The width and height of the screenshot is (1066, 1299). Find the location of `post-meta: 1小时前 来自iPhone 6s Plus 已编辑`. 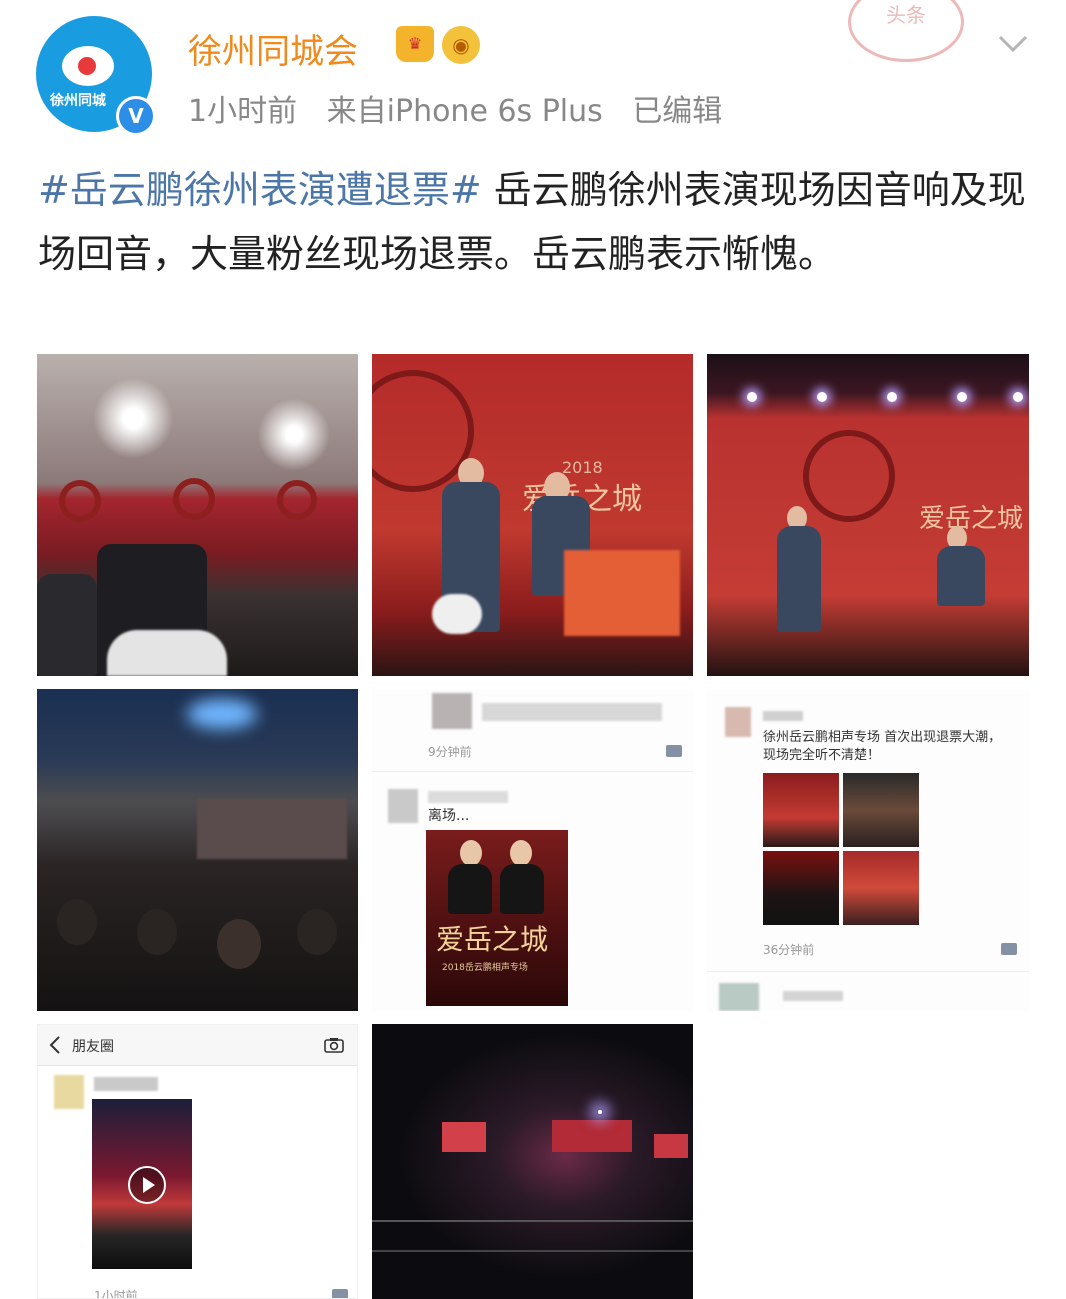

post-meta: 1小时前 来自iPhone 6s Plus 已编辑 is located at coordinates (465, 108).